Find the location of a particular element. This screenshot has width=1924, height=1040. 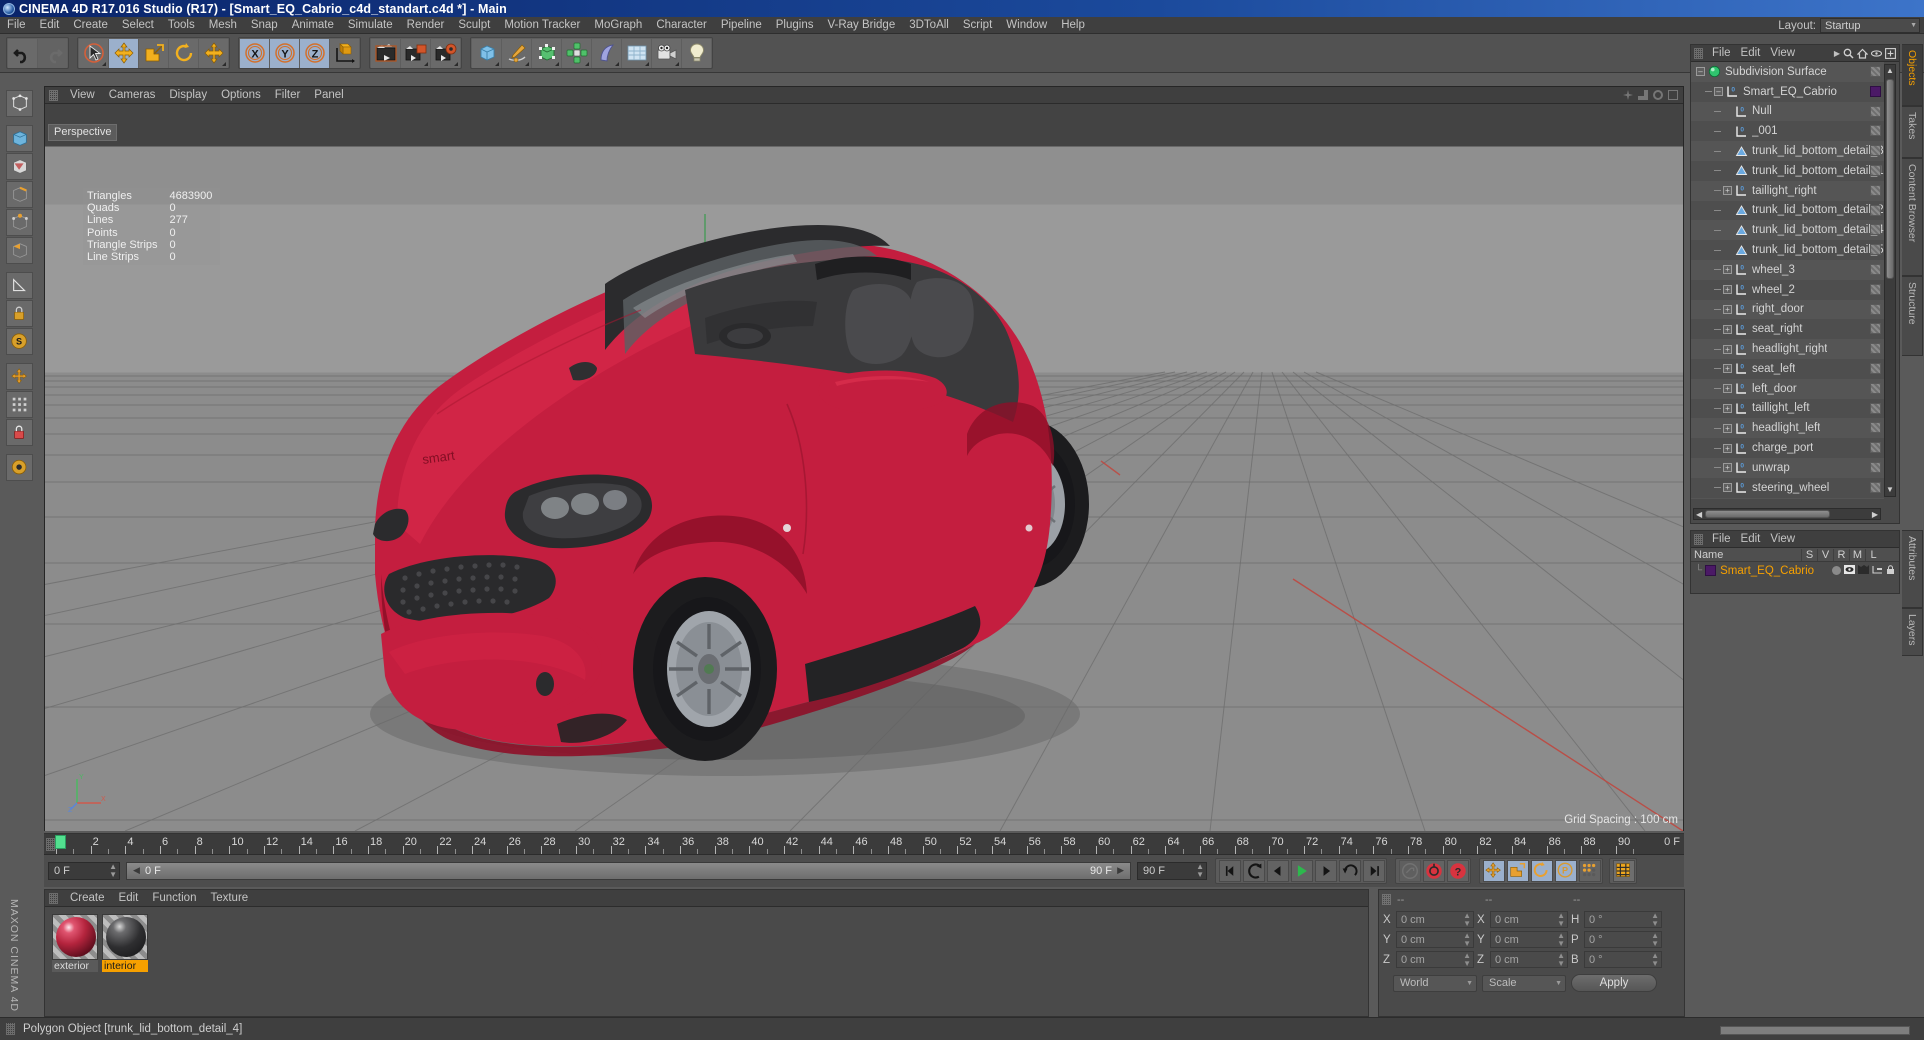

object-tree-row: trunk_lid_bottom_detail_2 is located at coordinates (1787, 210).